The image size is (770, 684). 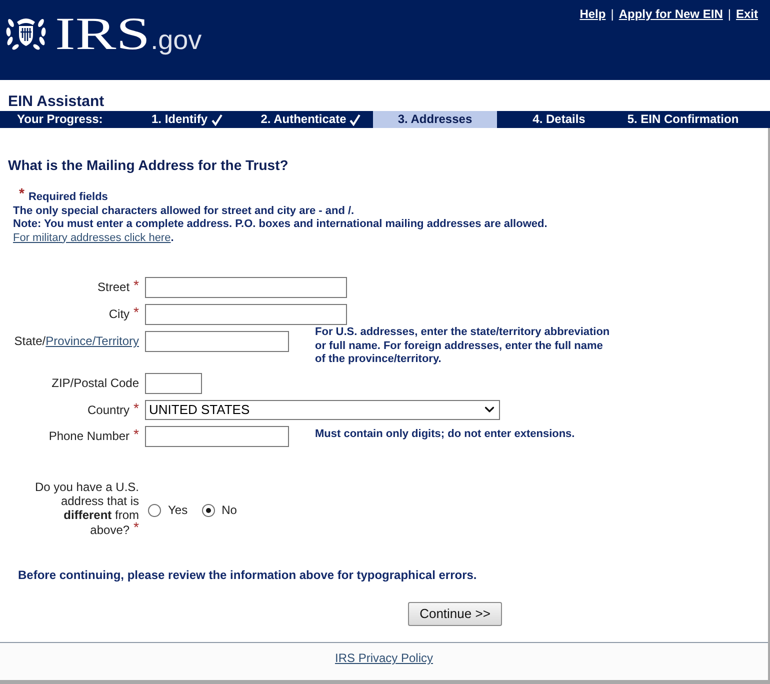 What do you see at coordinates (89, 436) in the screenshot?
I see `field-label: Phone Number` at bounding box center [89, 436].